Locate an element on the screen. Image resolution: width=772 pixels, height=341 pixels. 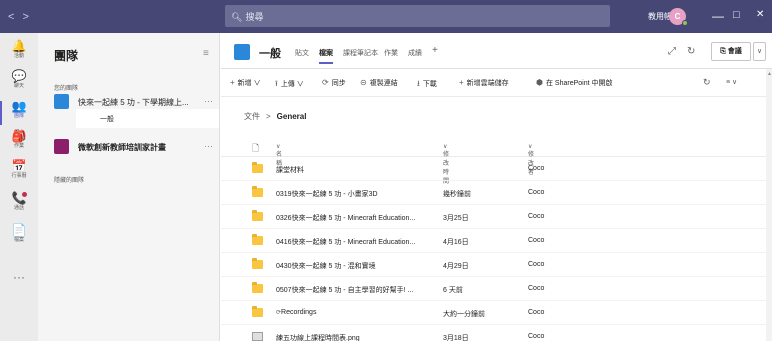
breadcrumb-root: 文件 is located at coordinates (252, 116).